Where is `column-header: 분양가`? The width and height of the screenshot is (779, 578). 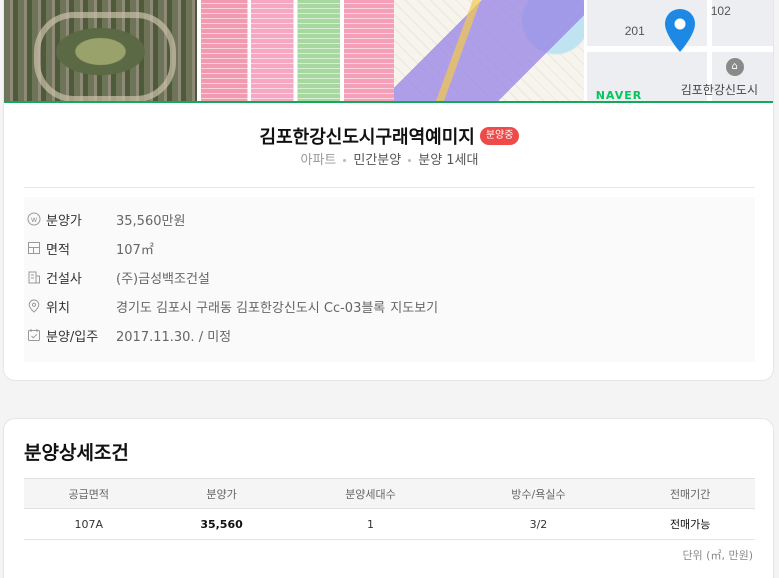
column-header: 분양가 is located at coordinates (221, 493).